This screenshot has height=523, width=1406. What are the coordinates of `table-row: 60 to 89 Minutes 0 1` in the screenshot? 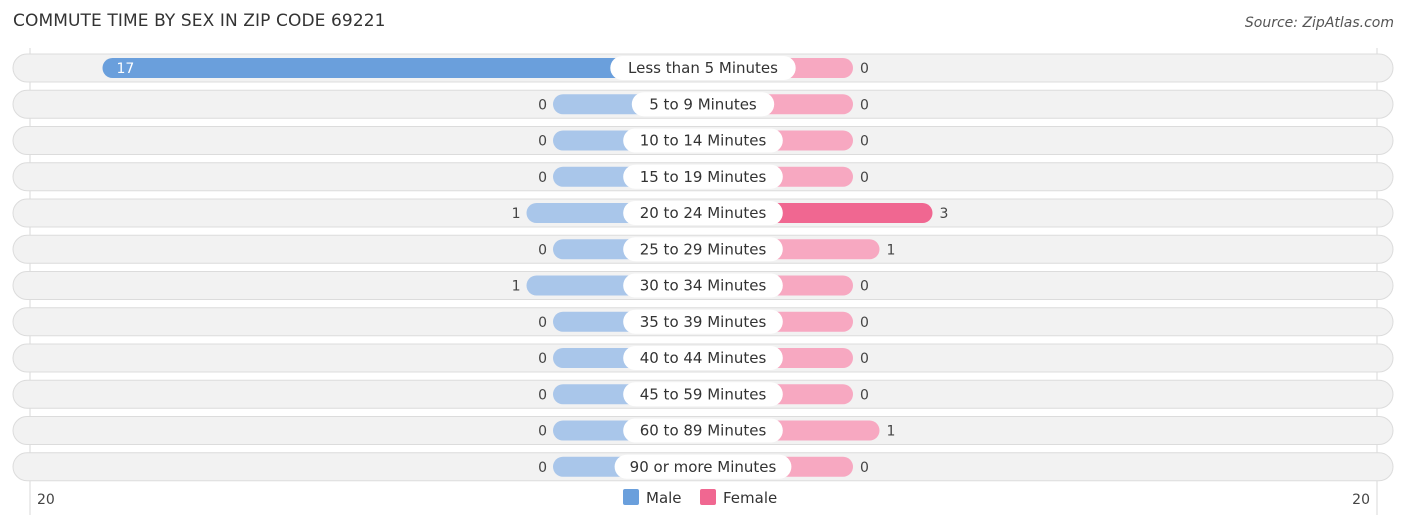 It's located at (703, 430).